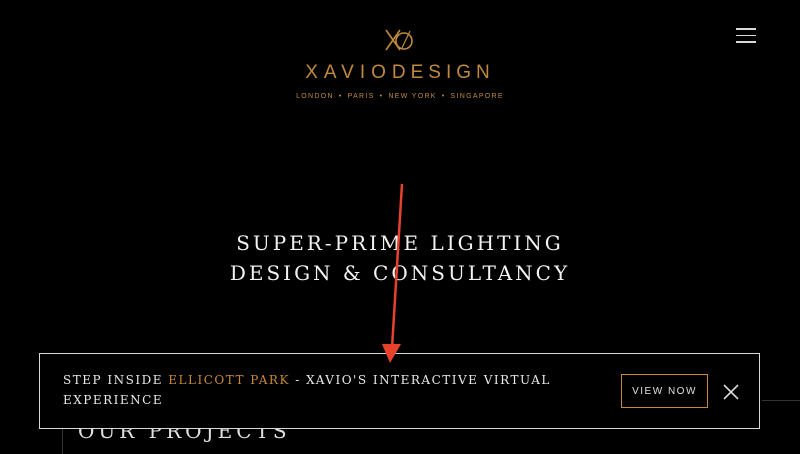 This screenshot has height=454, width=800. What do you see at coordinates (229, 380) in the screenshot?
I see `banner-highlight-link: ELLICOTT PARK` at bounding box center [229, 380].